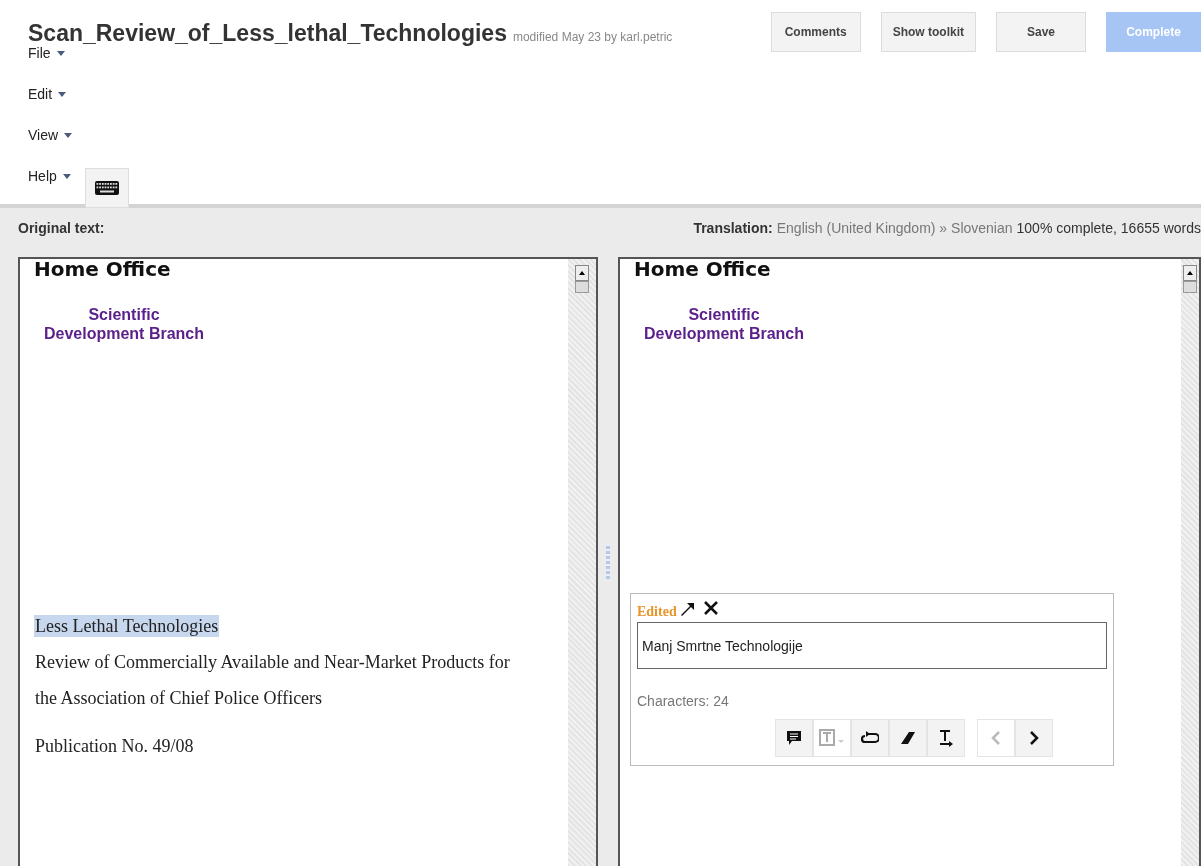  Describe the element at coordinates (1041, 32) in the screenshot. I see `header-button: Save` at that location.